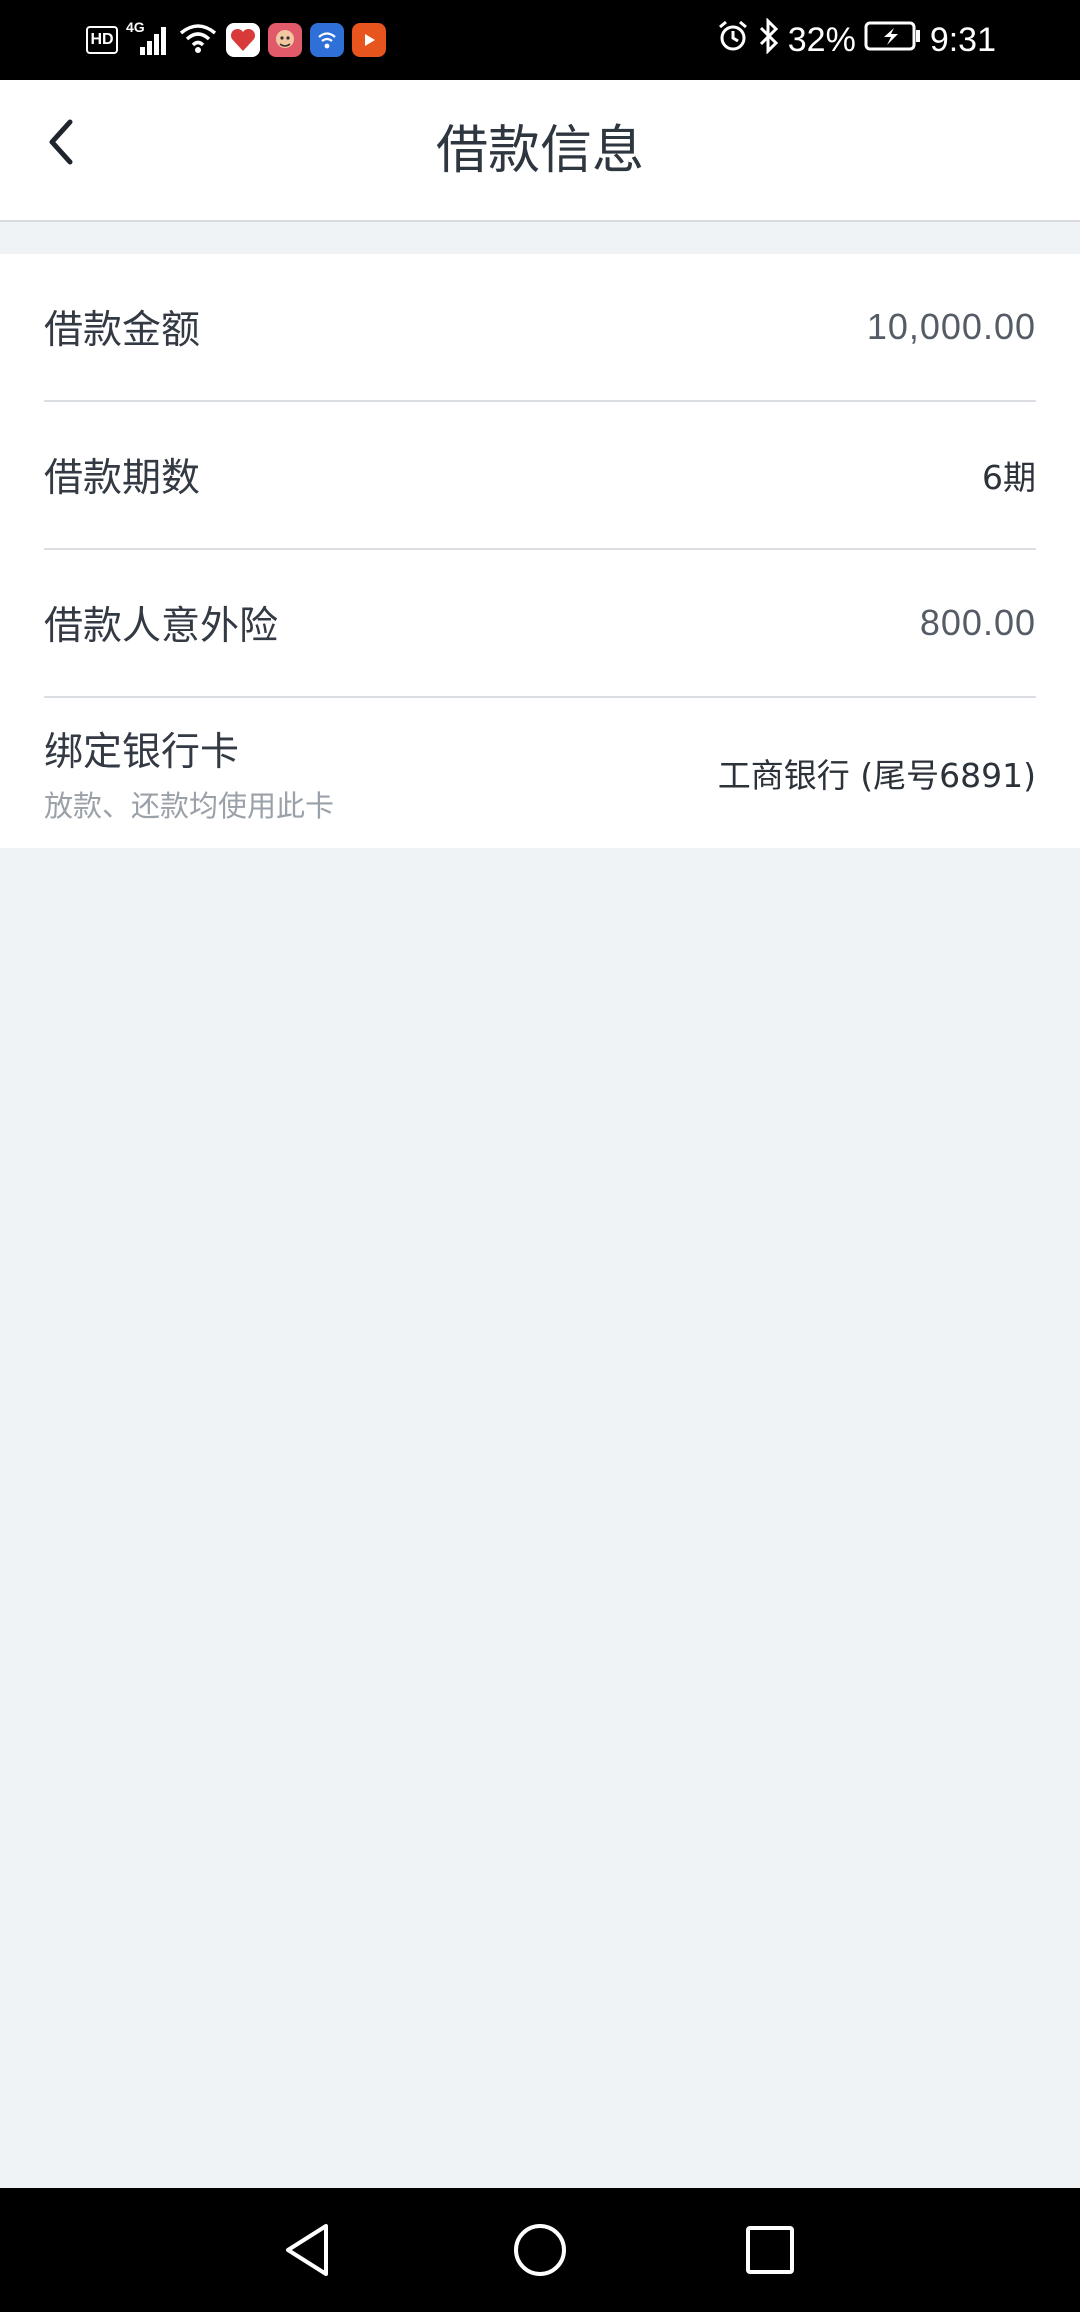 The height and width of the screenshot is (2312, 1080). I want to click on bank-card-label-group: 绑定银行卡 放款、还款均使用此卡, so click(189, 773).